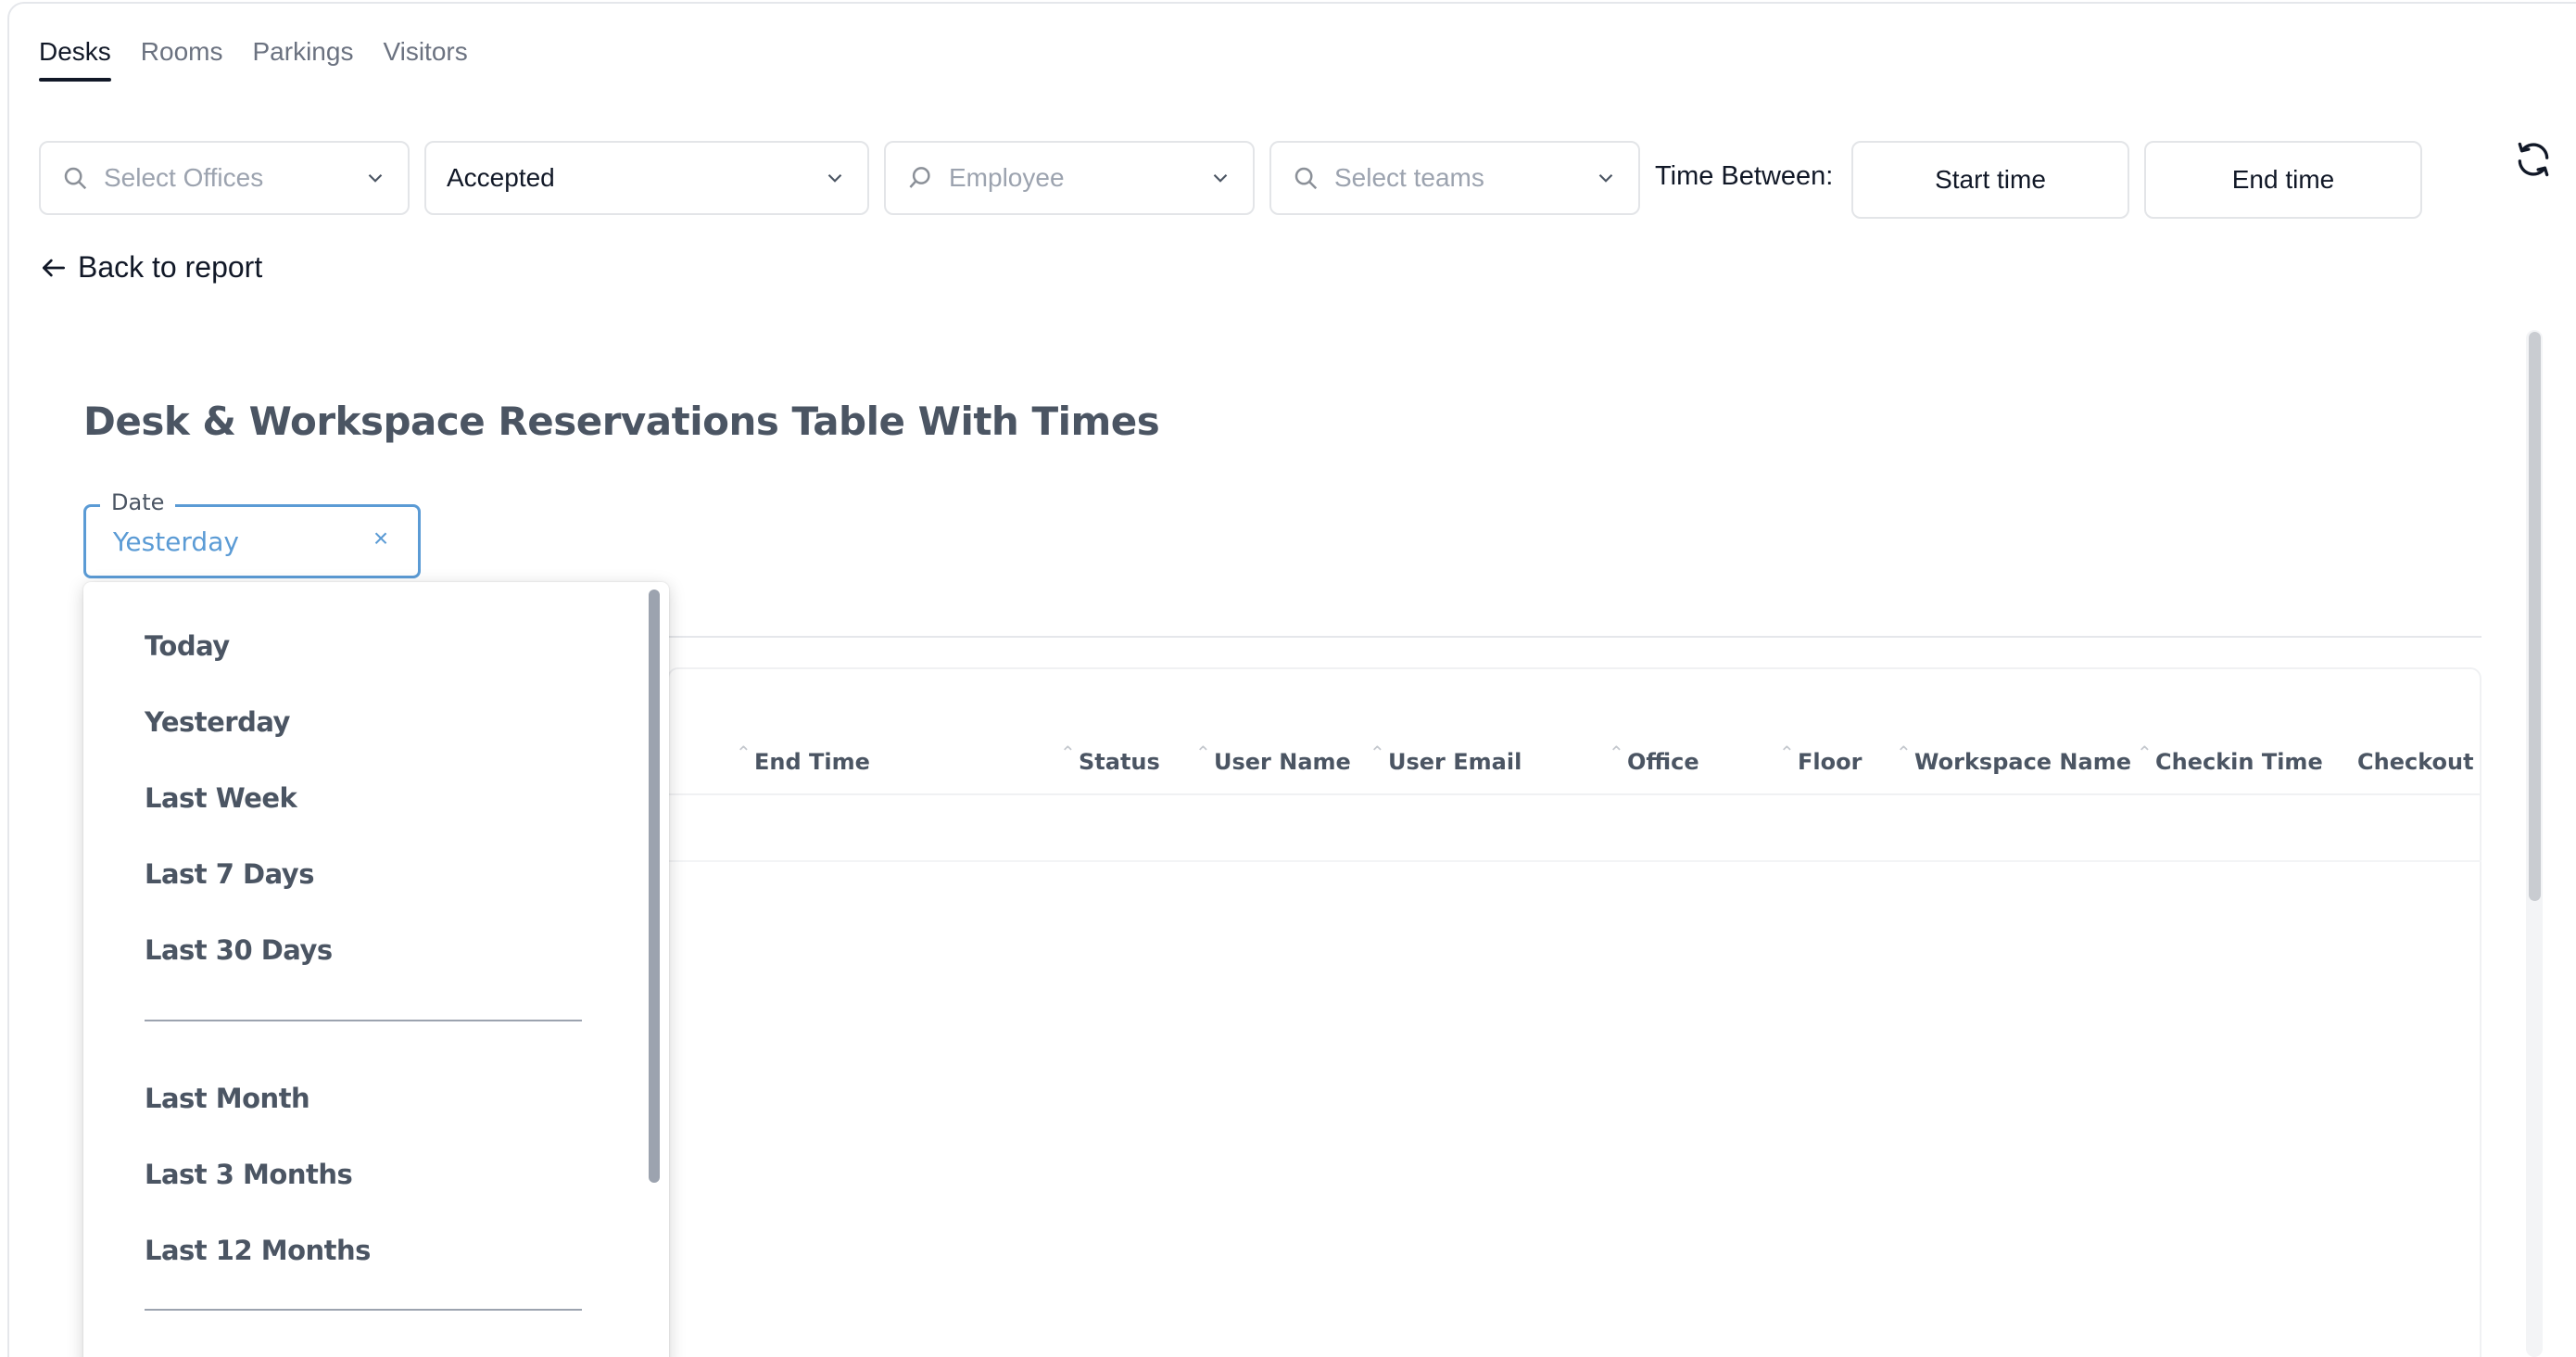  What do you see at coordinates (1574, 861) in the screenshot?
I see `table-row` at bounding box center [1574, 861].